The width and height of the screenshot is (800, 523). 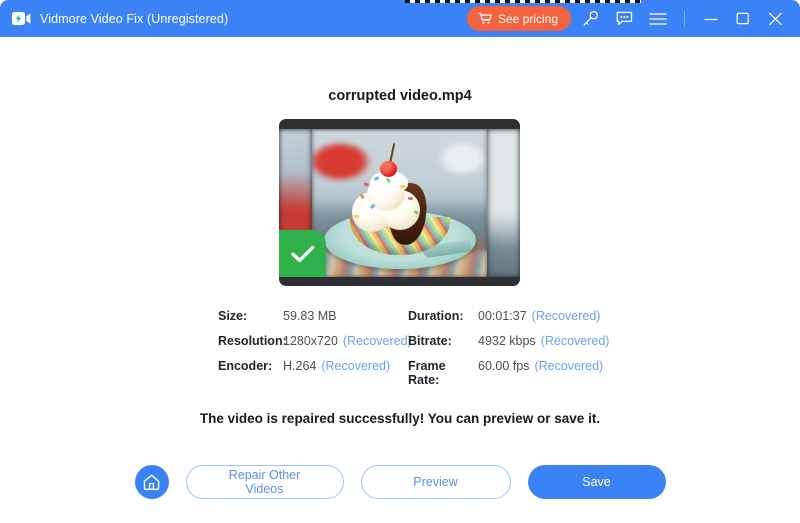 I want to click on hamburger-menu-icon, so click(x=658, y=19).